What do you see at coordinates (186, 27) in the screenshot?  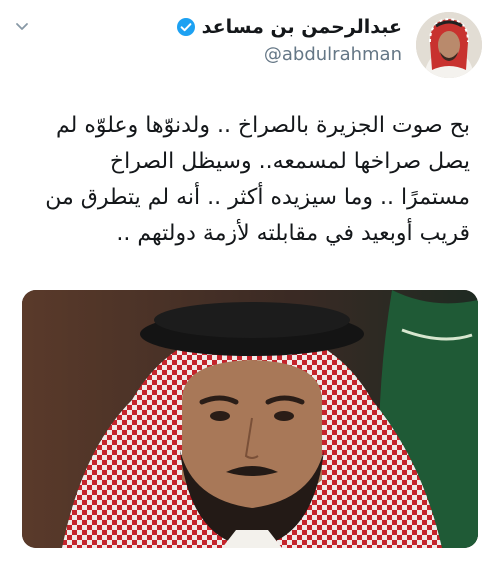 I see `verified-badge-icon` at bounding box center [186, 27].